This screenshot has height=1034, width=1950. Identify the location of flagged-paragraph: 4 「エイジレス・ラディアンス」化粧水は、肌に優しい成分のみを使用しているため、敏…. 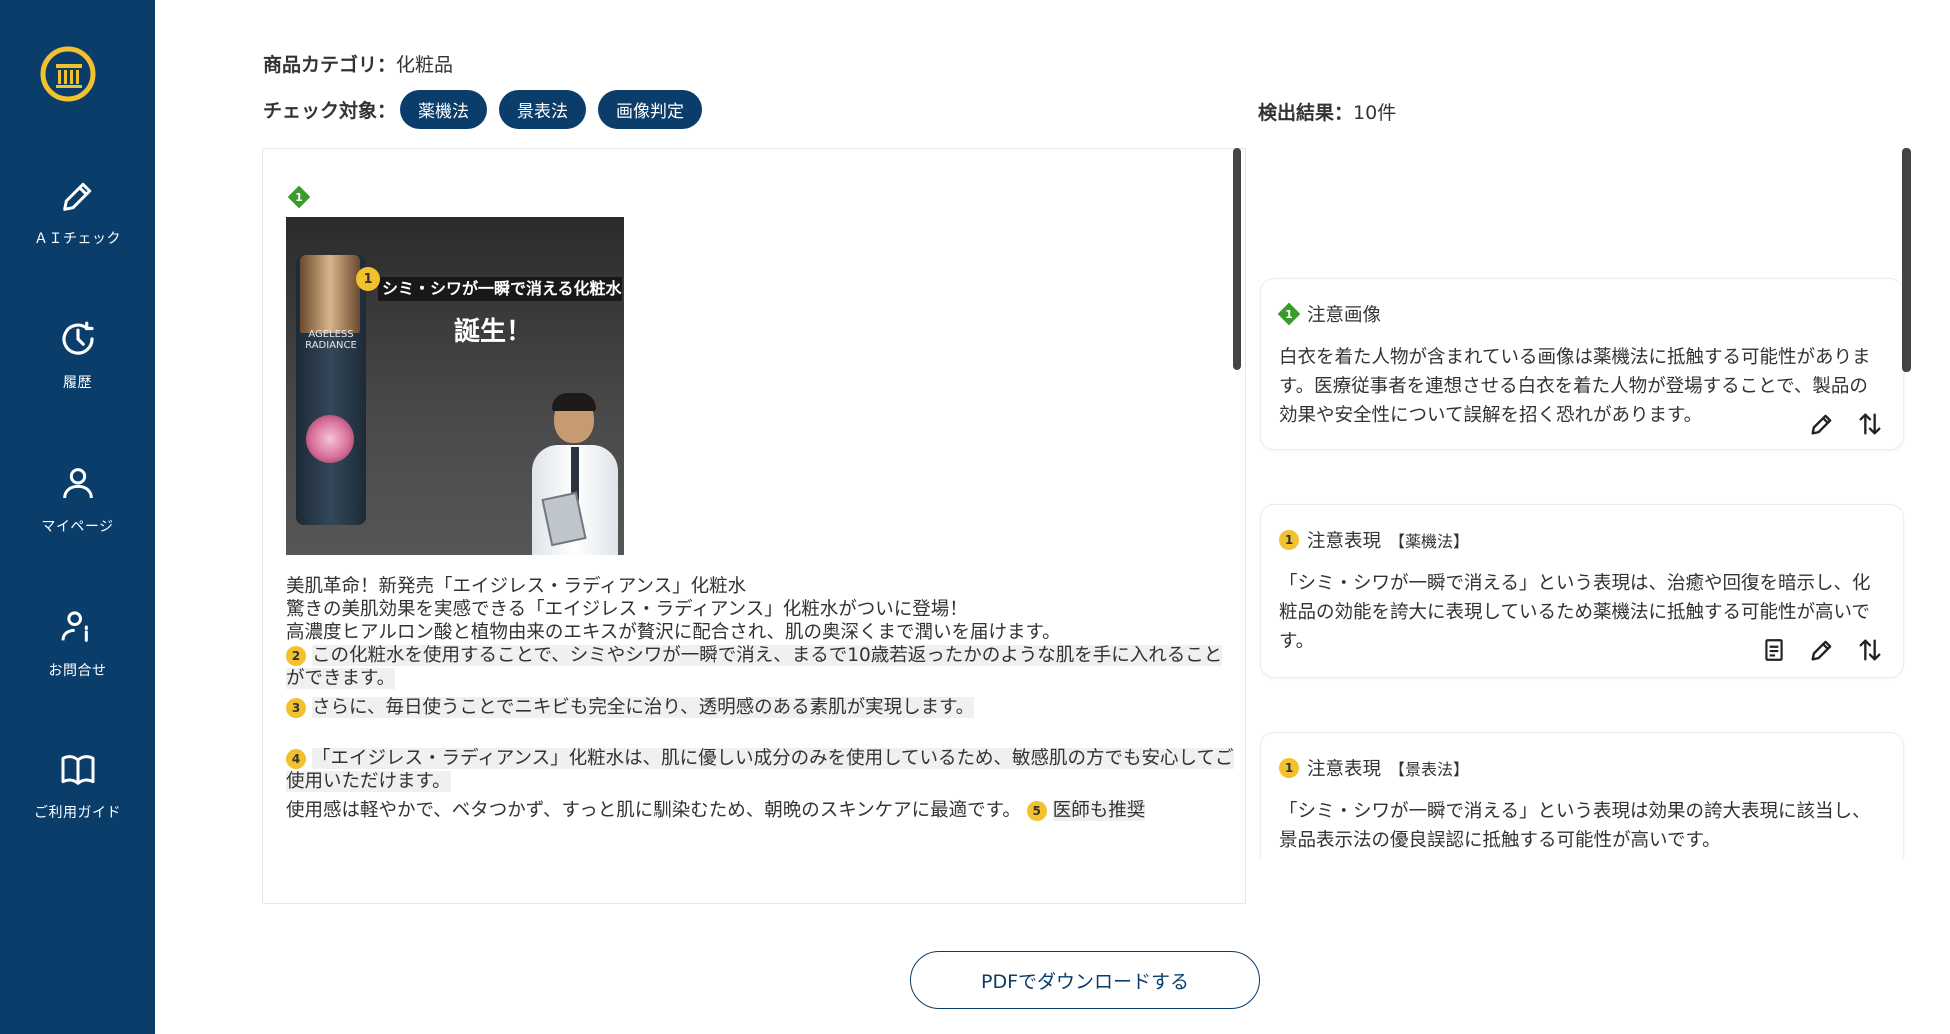
(761, 770).